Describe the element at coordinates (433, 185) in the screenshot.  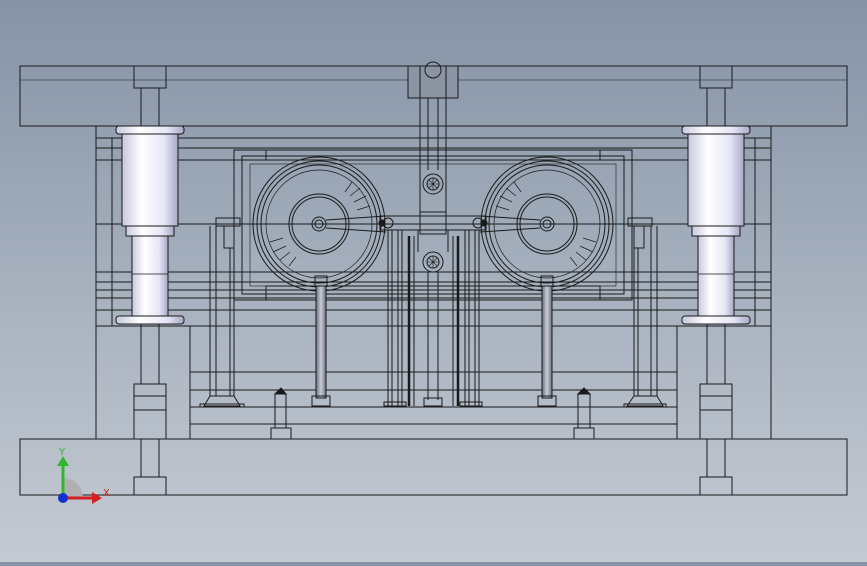
I see `runner-system` at that location.